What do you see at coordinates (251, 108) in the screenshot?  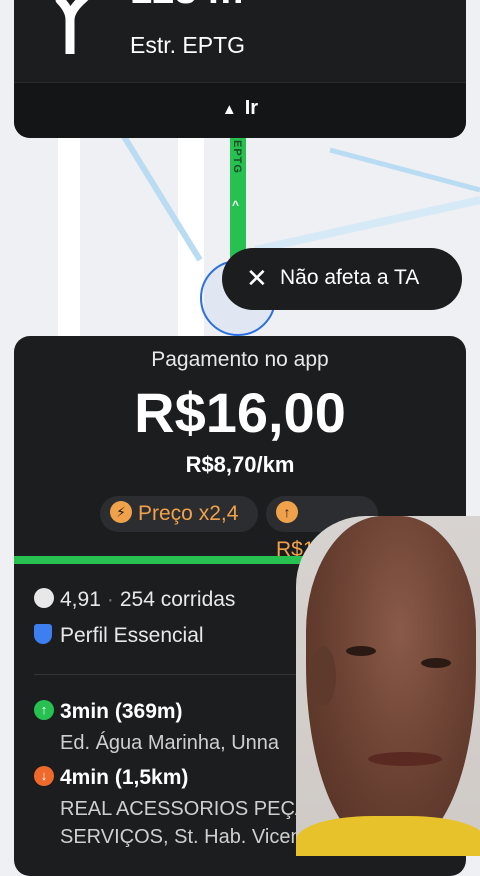 I see `go-label: Ir` at bounding box center [251, 108].